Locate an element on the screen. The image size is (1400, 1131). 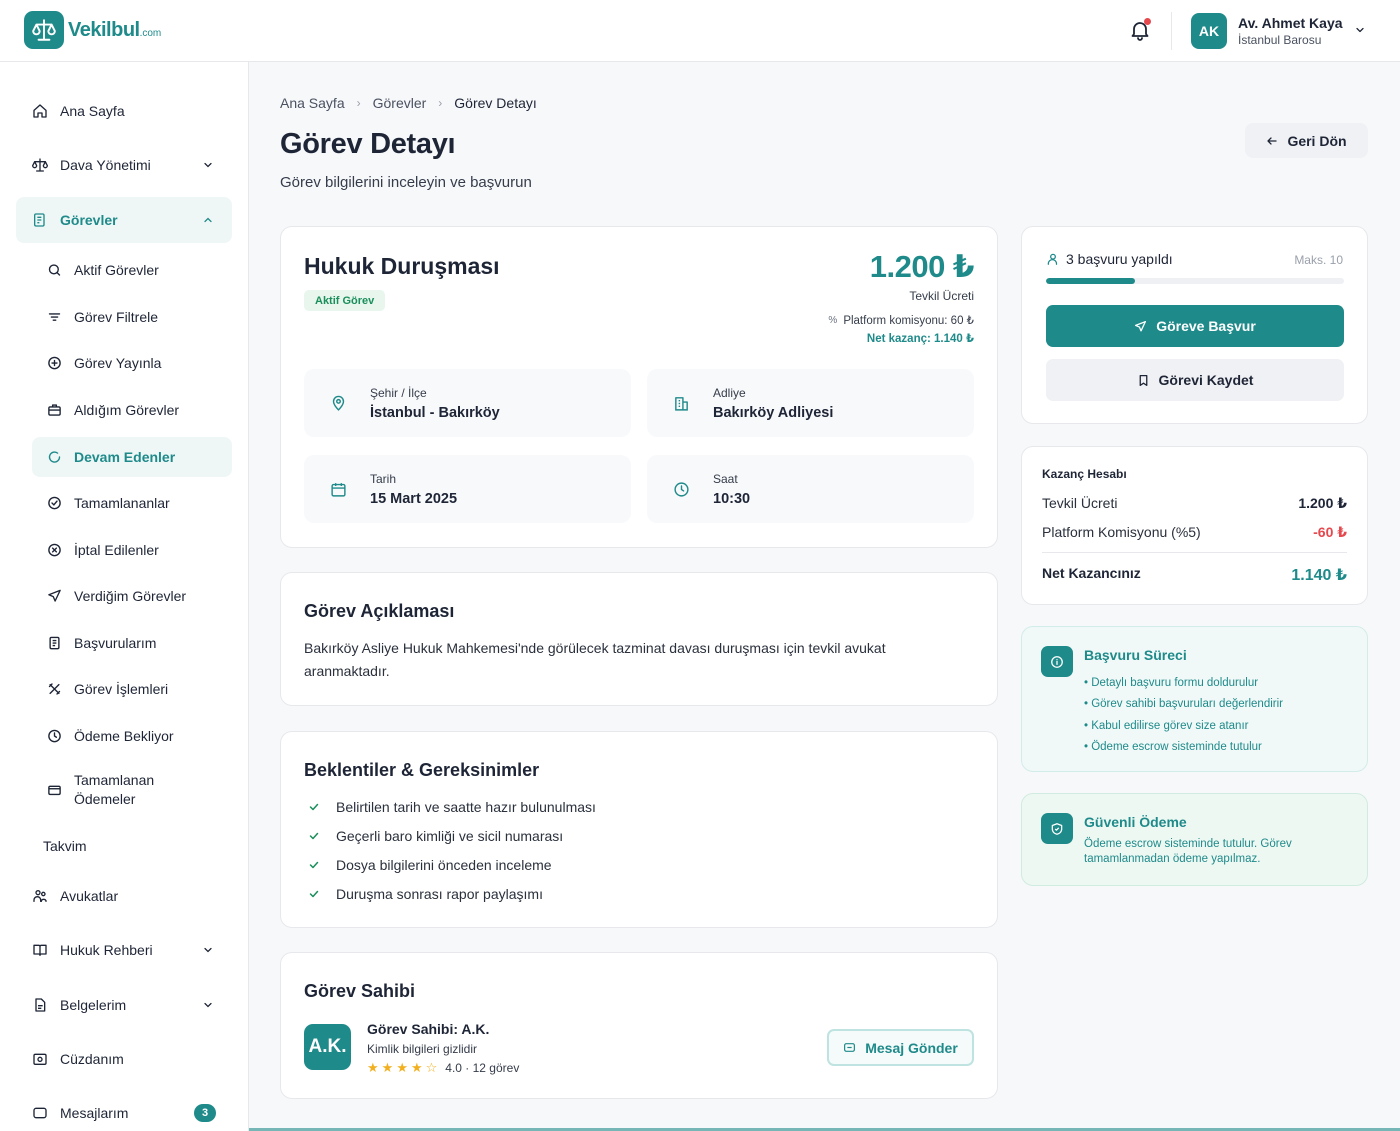
sidebar-subitem-completed: Tamamlananlar is located at coordinates (132, 503).